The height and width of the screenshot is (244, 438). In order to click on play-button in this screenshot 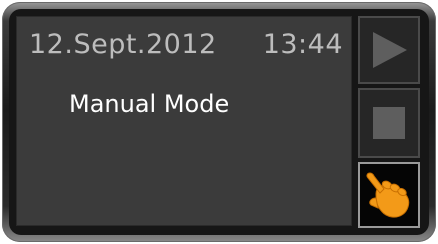, I will do `click(389, 50)`.